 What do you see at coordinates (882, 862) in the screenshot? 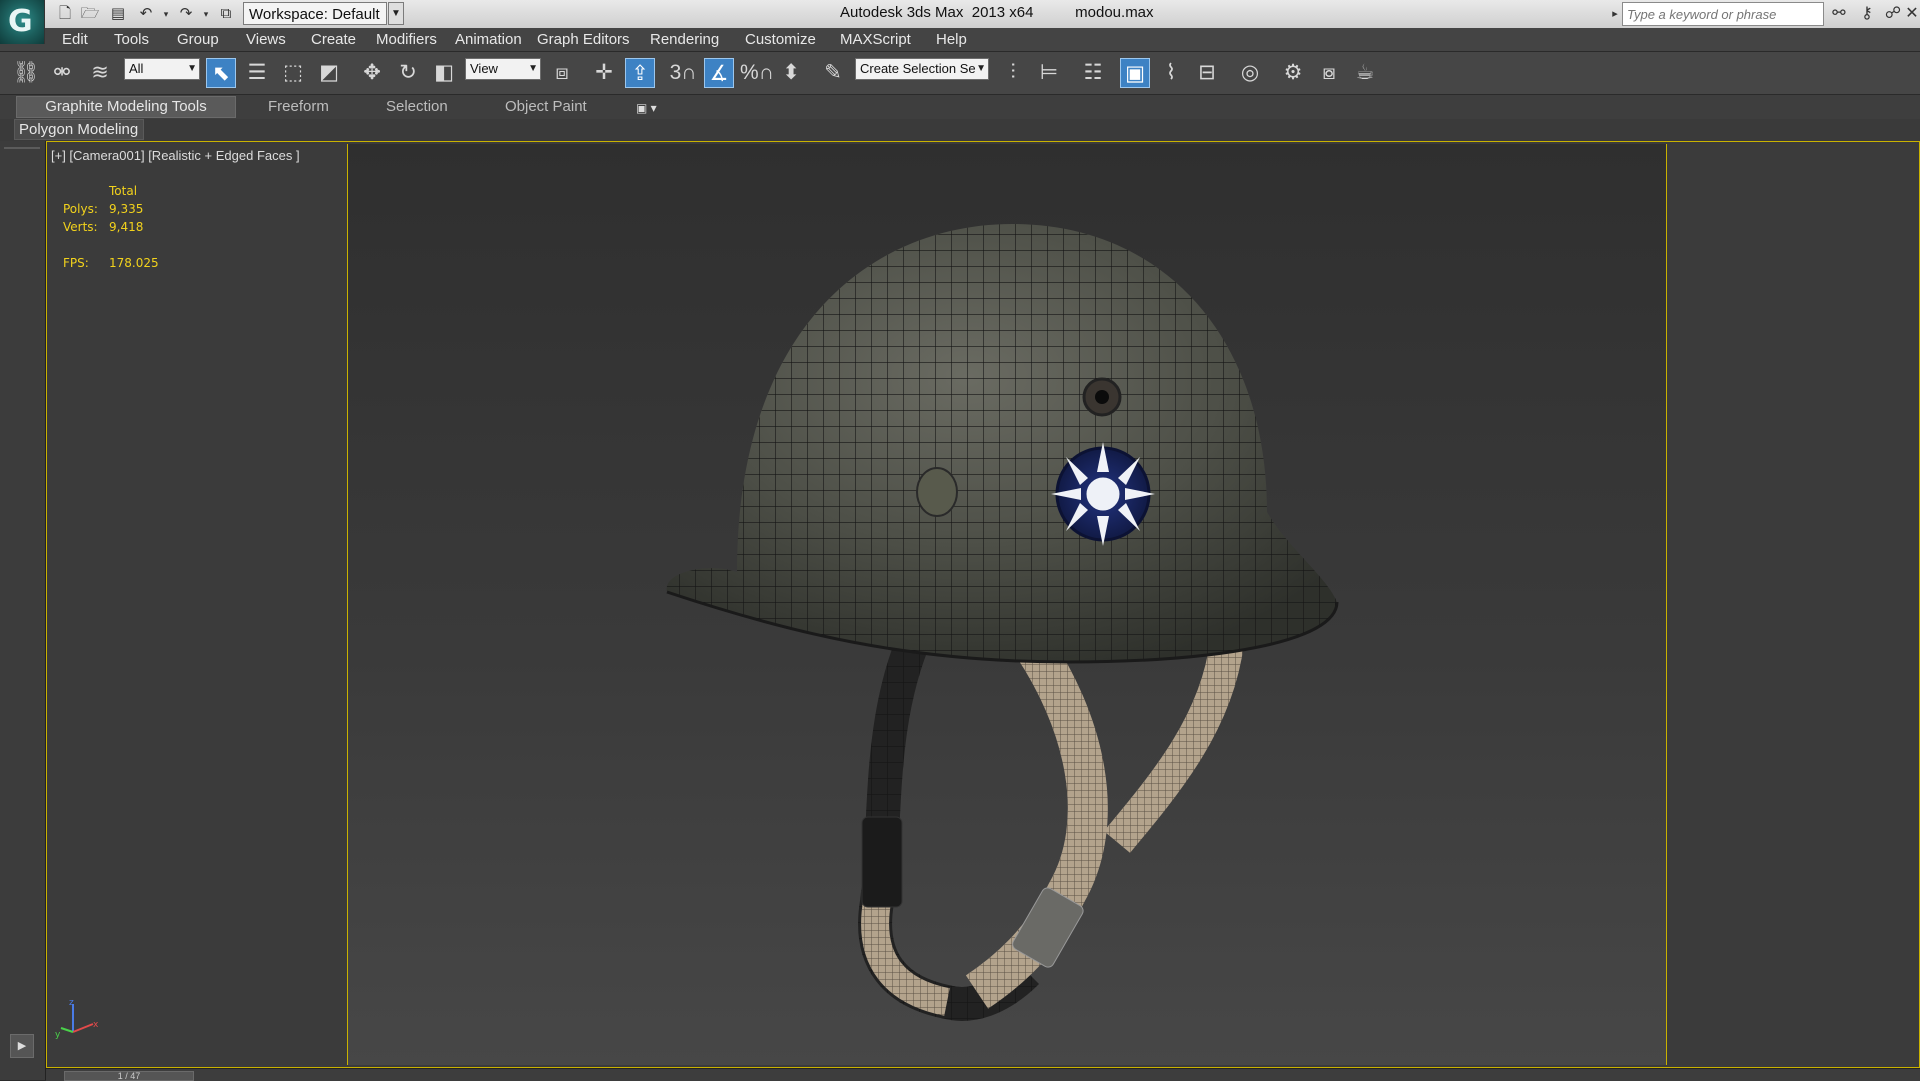
I see `strap-buckle-icon` at bounding box center [882, 862].